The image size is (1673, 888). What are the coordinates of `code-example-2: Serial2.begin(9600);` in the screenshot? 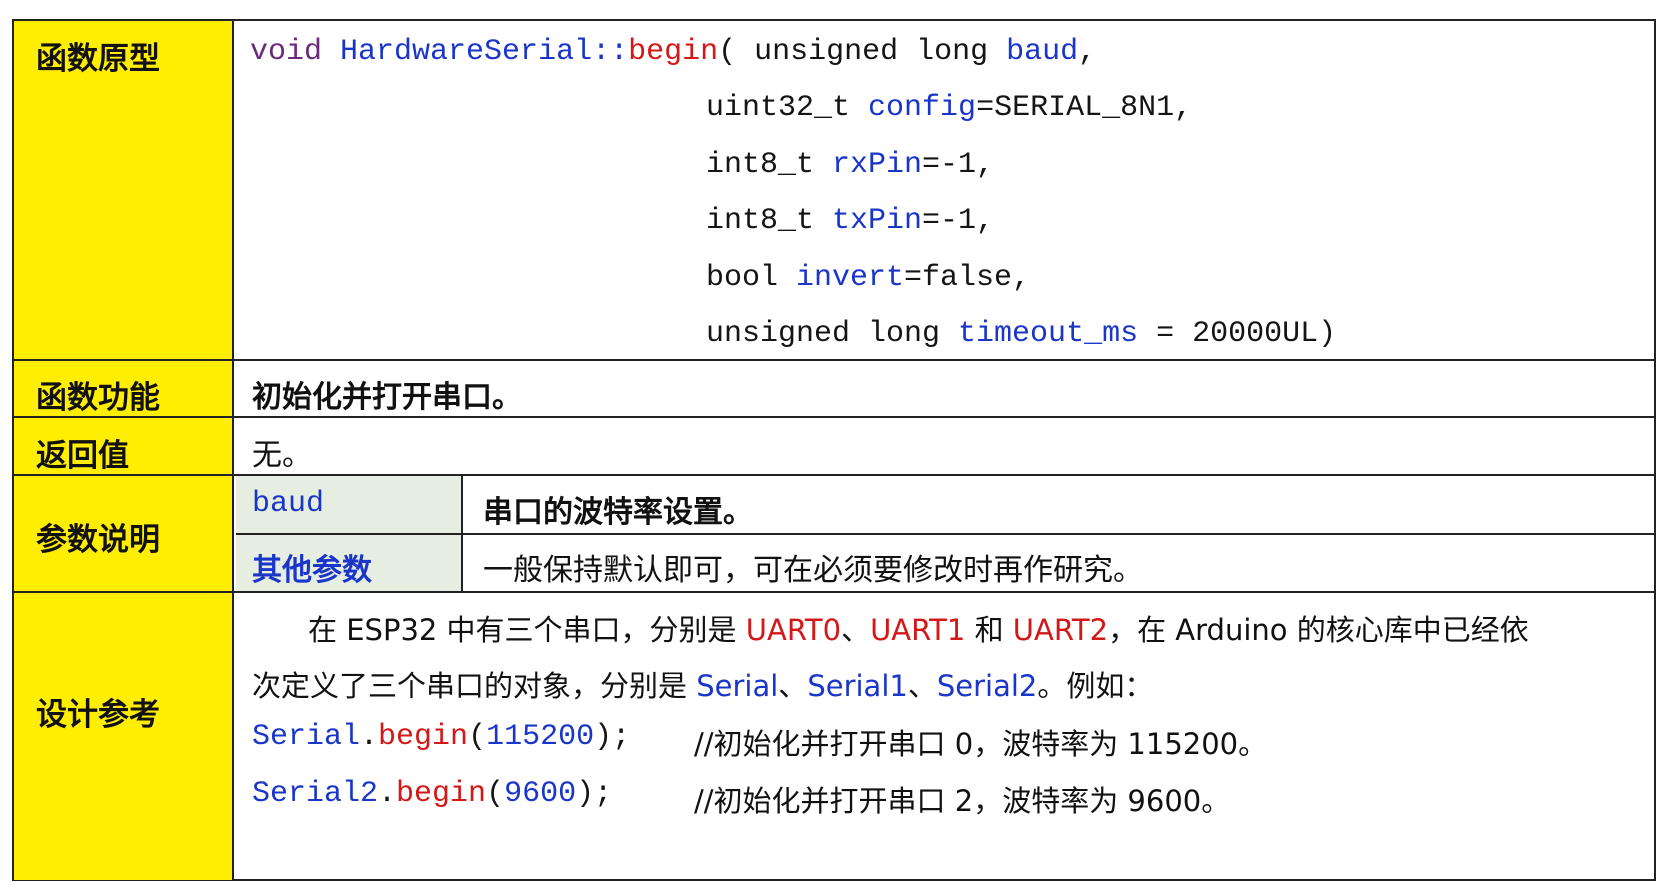 It's located at (432, 794).